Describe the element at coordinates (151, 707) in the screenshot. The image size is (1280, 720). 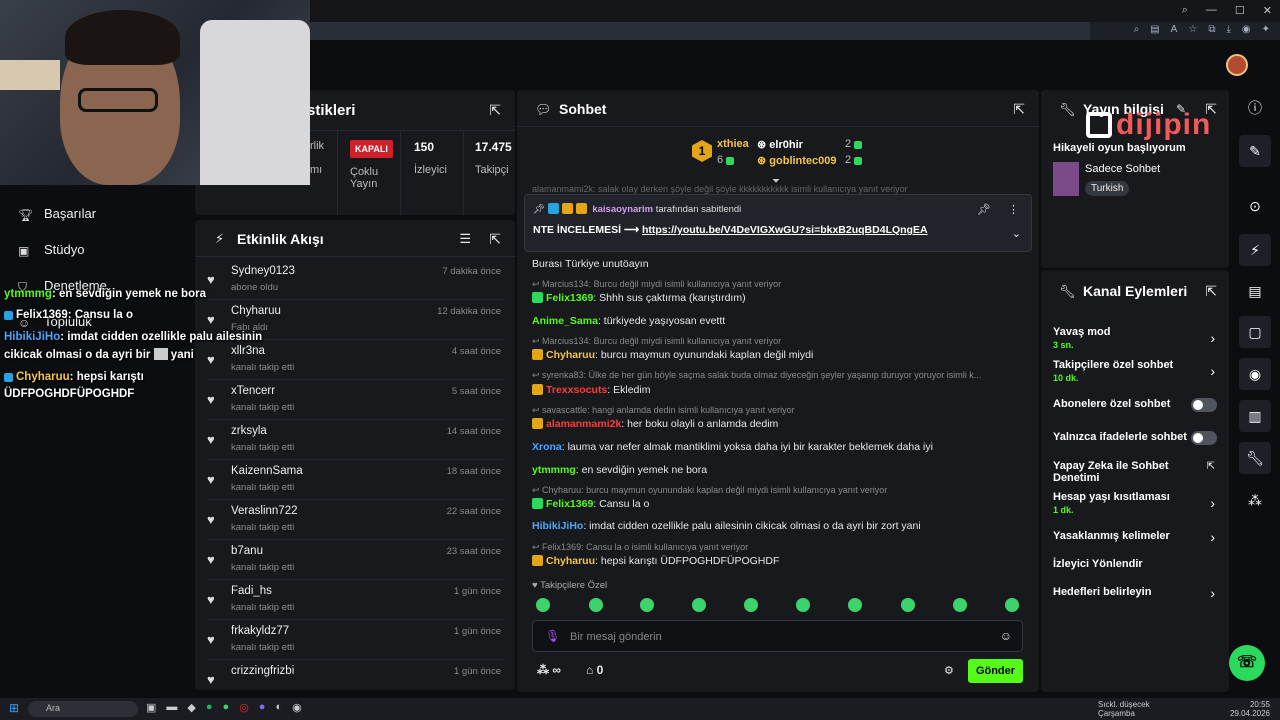
I see `taskview-icon: ▣` at that location.